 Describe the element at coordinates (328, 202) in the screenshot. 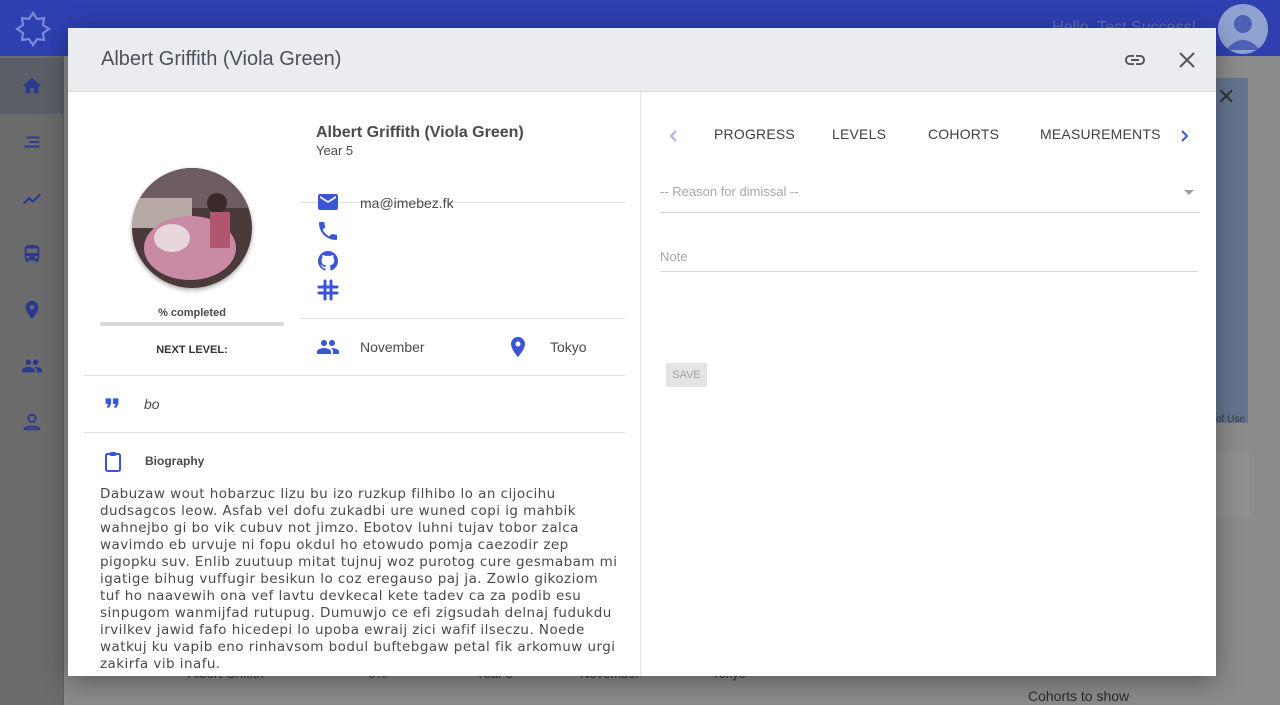

I see `email-icon` at that location.